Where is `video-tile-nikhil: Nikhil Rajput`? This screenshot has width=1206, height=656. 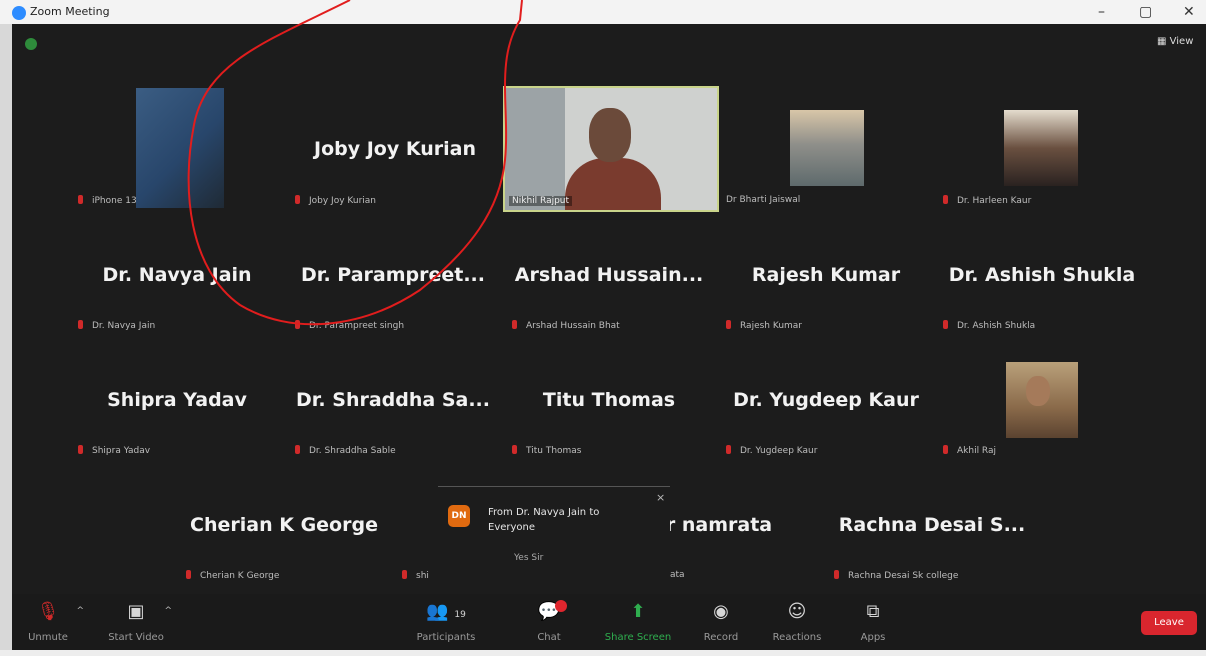
video-tile-nikhil: Nikhil Rajput is located at coordinates (611, 149).